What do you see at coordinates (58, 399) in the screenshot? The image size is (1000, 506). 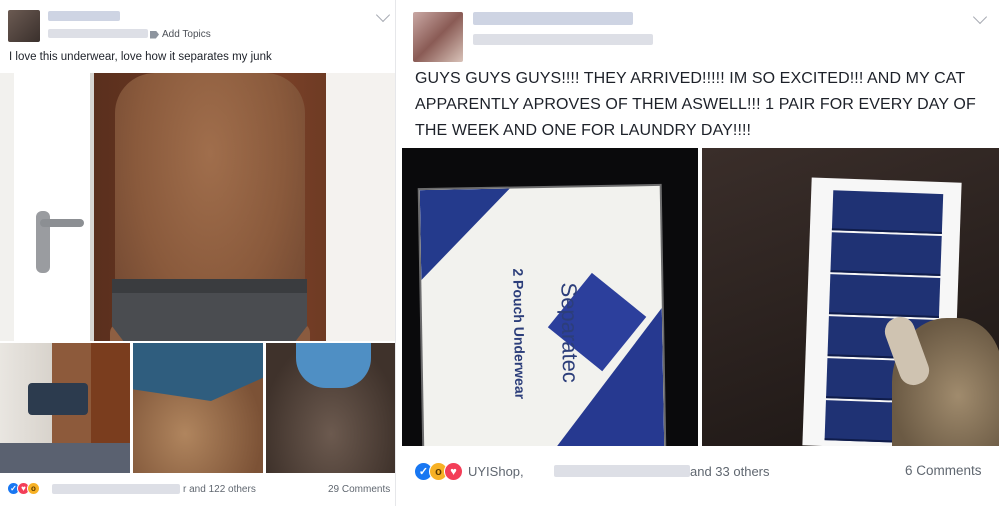 I see `thumbnail-1-underwear` at bounding box center [58, 399].